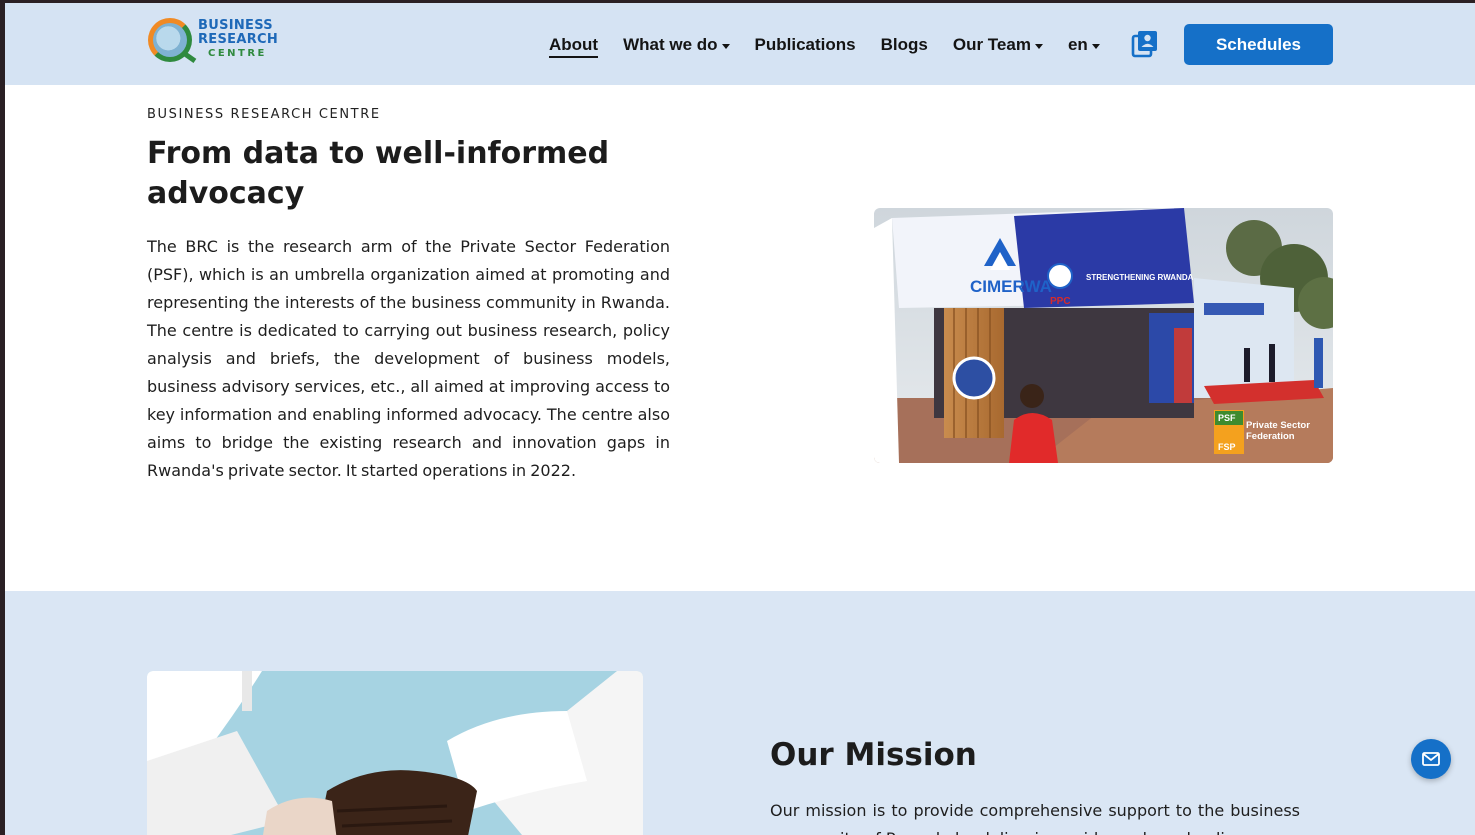 This screenshot has height=835, width=1475. What do you see at coordinates (1278, 431) in the screenshot?
I see `psf-badge-text: Private Sector Federation` at bounding box center [1278, 431].